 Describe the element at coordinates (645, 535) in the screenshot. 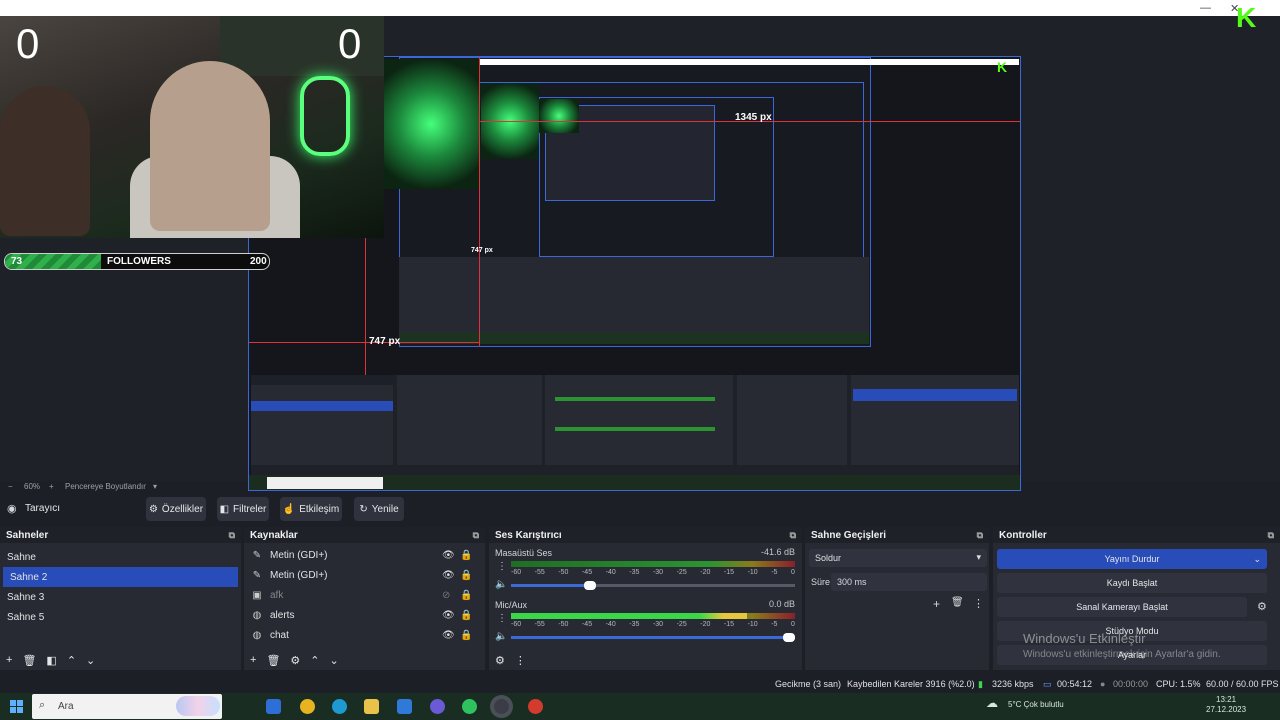

I see `mixer-header: Ses Karıştırıcı ⧉` at that location.